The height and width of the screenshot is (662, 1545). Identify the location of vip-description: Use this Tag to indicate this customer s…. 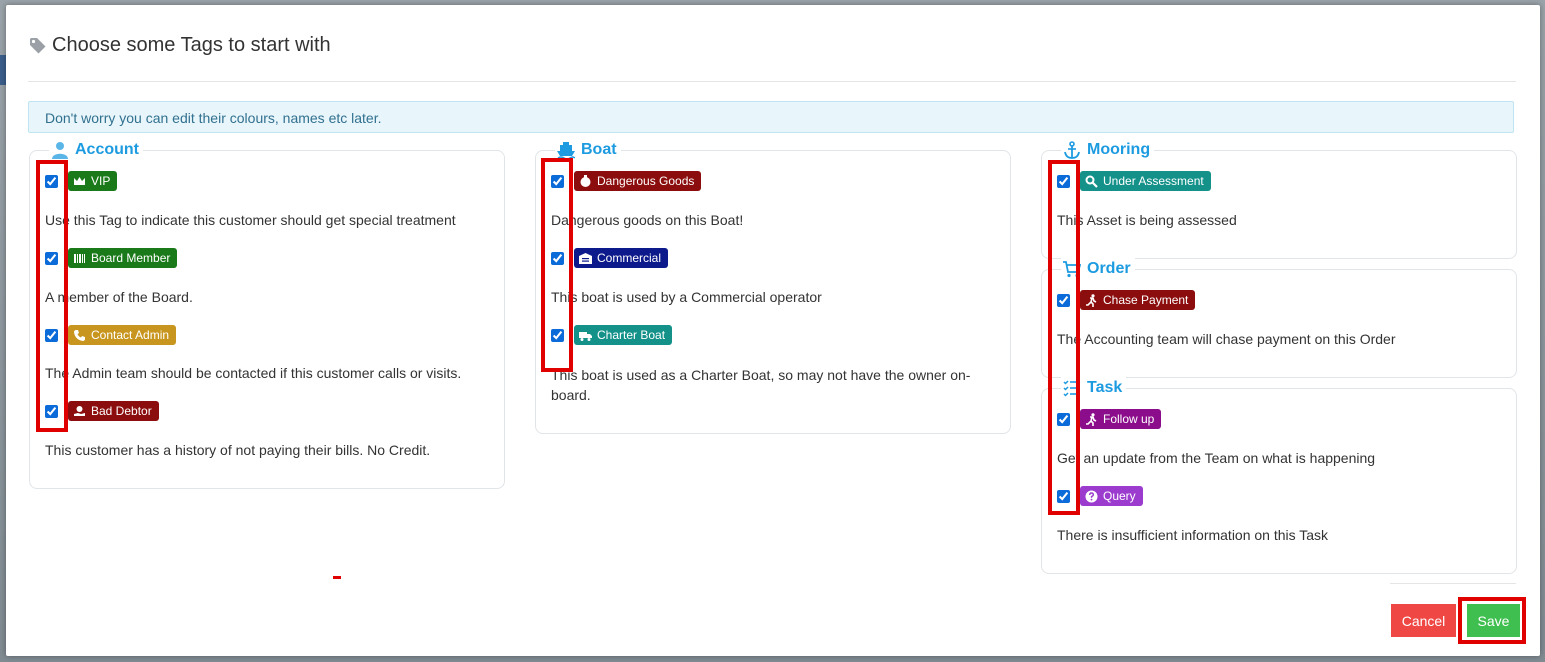
(250, 220).